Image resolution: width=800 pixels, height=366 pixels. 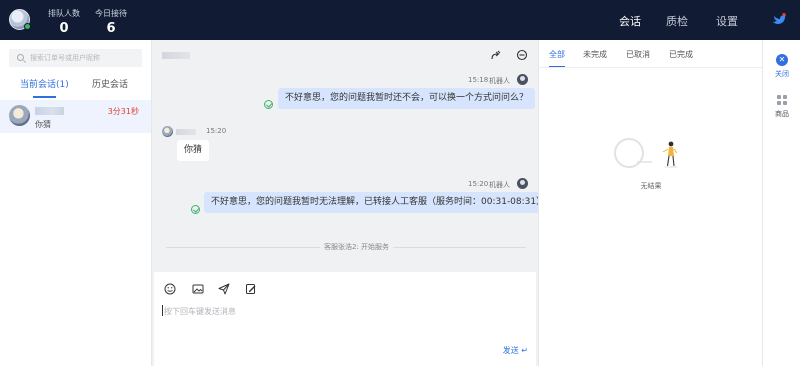 I want to click on top-bar: 排队人数 0 今日接待 6 会话 质检 设置, so click(x=400, y=21).